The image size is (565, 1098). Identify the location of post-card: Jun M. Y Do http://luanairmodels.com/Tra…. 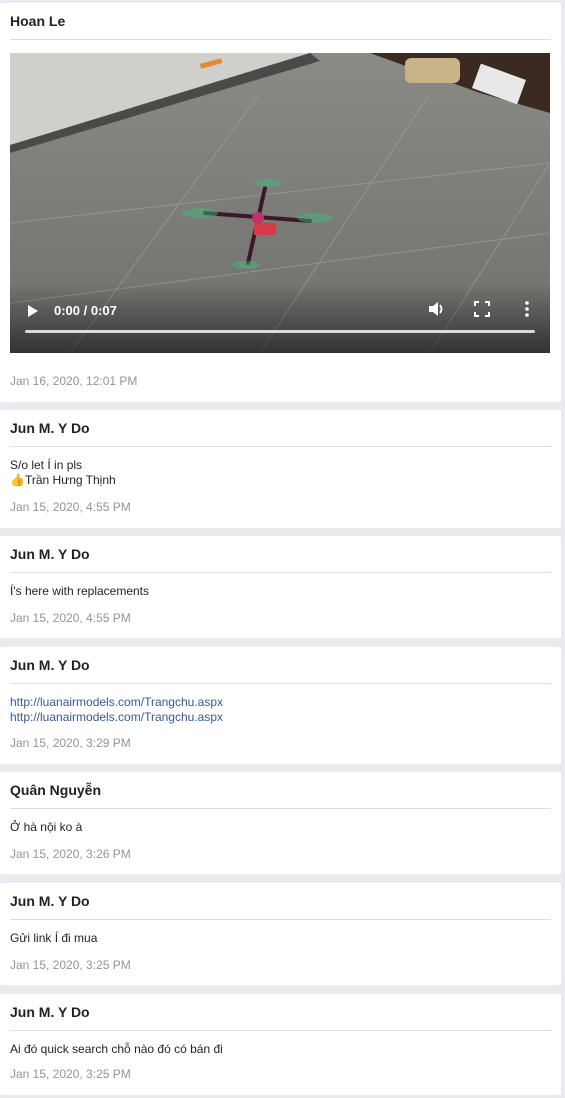
(280, 705).